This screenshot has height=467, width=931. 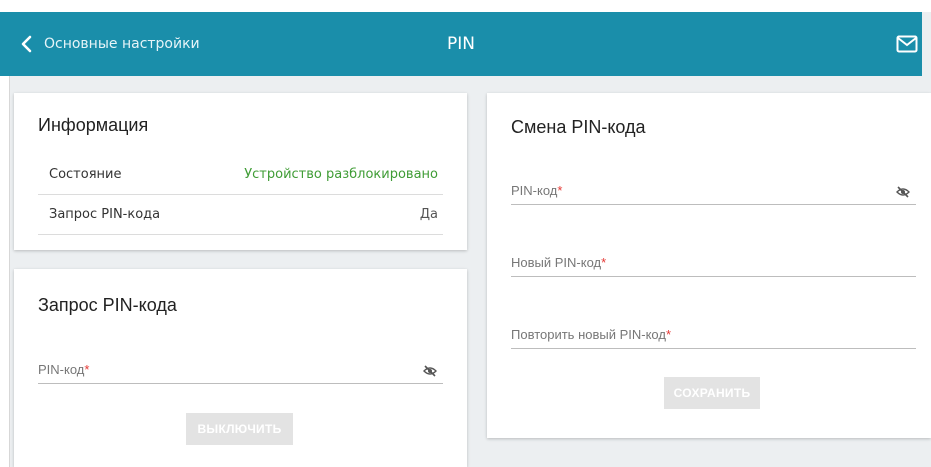 I want to click on info-row-label: Состояние, so click(x=85, y=174).